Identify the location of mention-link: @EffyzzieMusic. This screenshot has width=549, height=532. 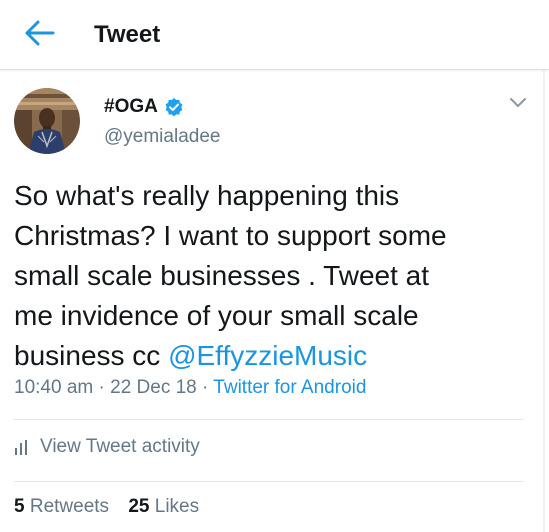
(267, 355).